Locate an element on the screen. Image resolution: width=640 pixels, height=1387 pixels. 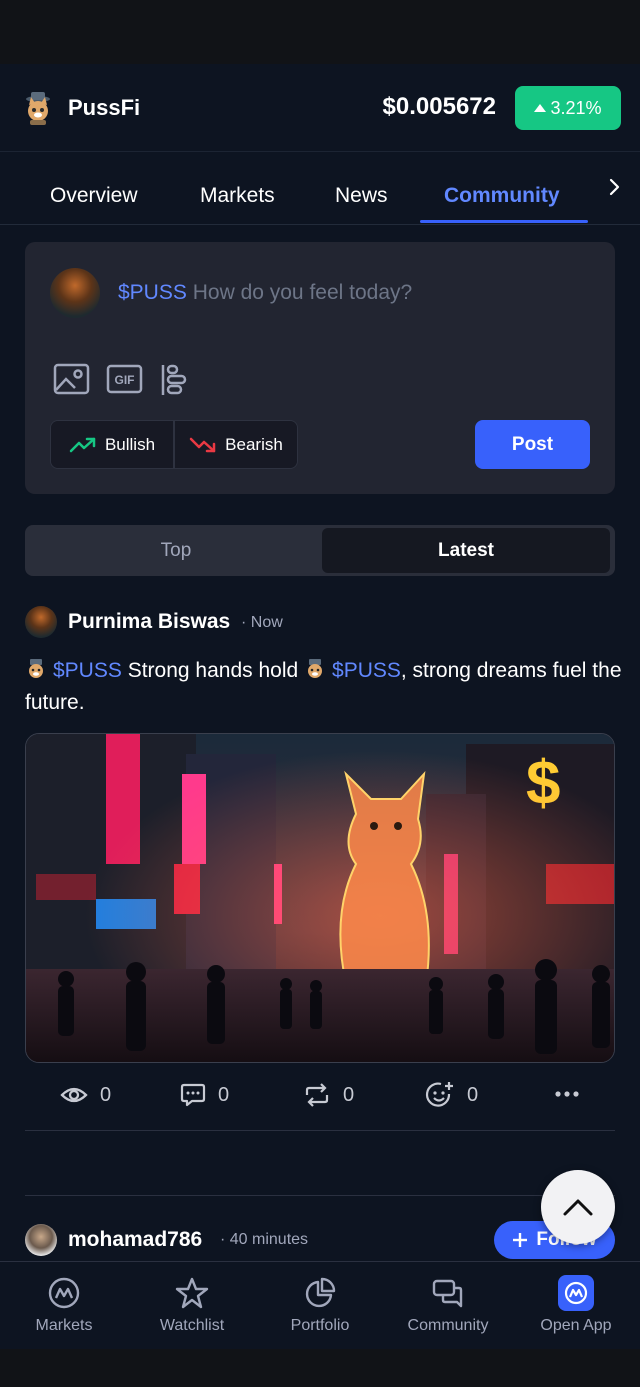
nav-community: Community is located at coordinates (448, 1305).